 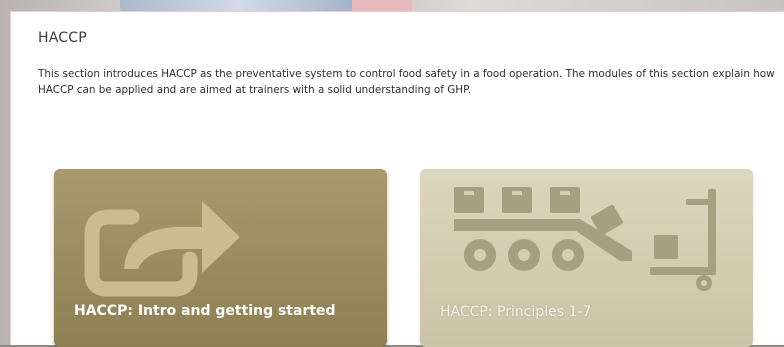 What do you see at coordinates (205, 311) in the screenshot?
I see `module-label: HACCP: Intro and getting started` at bounding box center [205, 311].